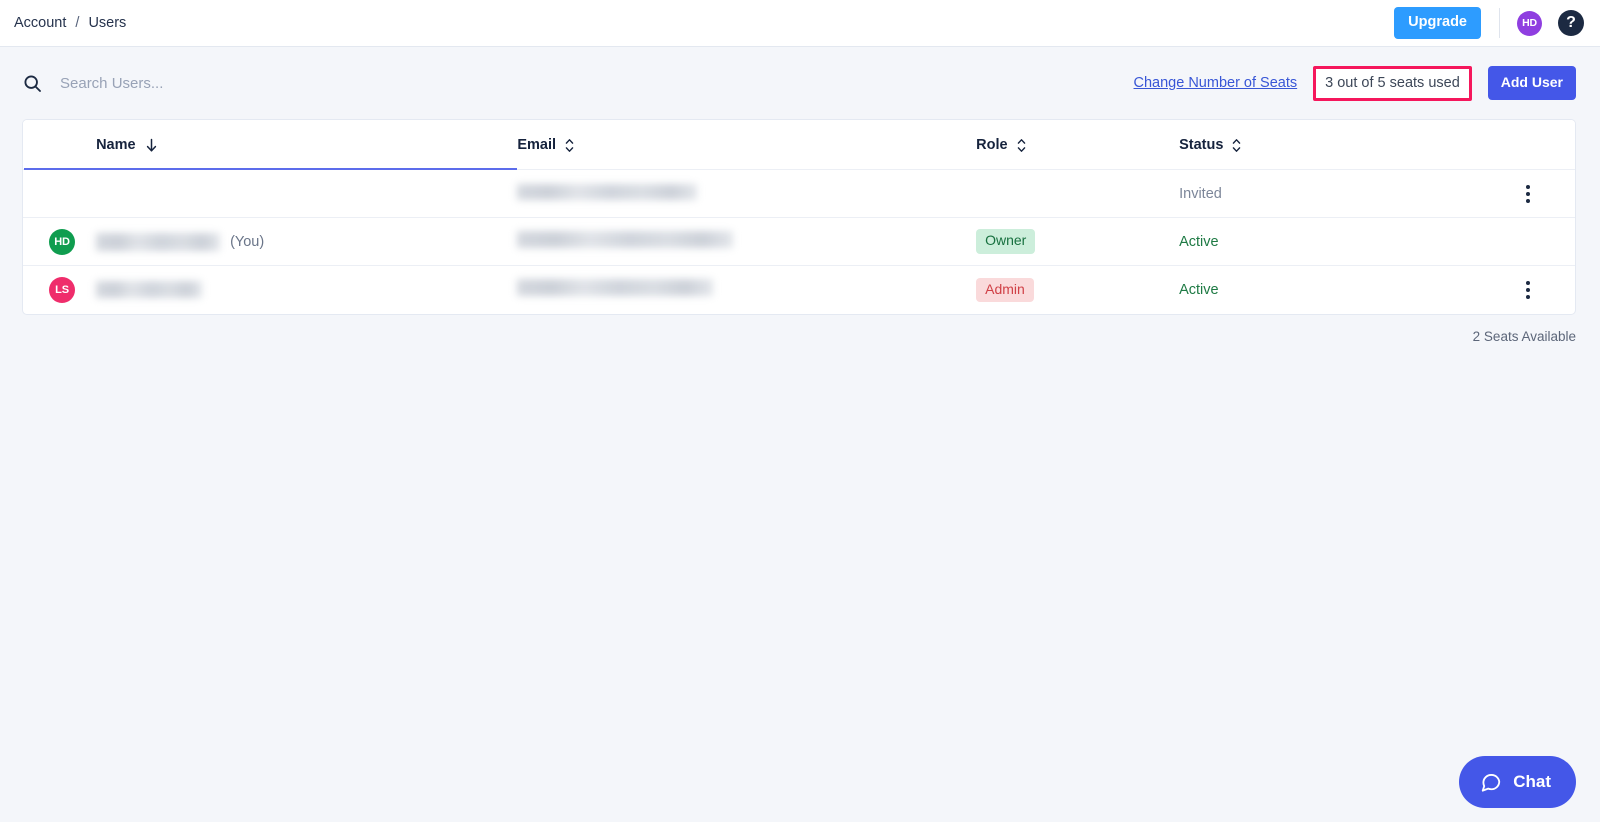 The height and width of the screenshot is (822, 1600). Describe the element at coordinates (1078, 145) in the screenshot. I see `column-header-role: Role` at that location.